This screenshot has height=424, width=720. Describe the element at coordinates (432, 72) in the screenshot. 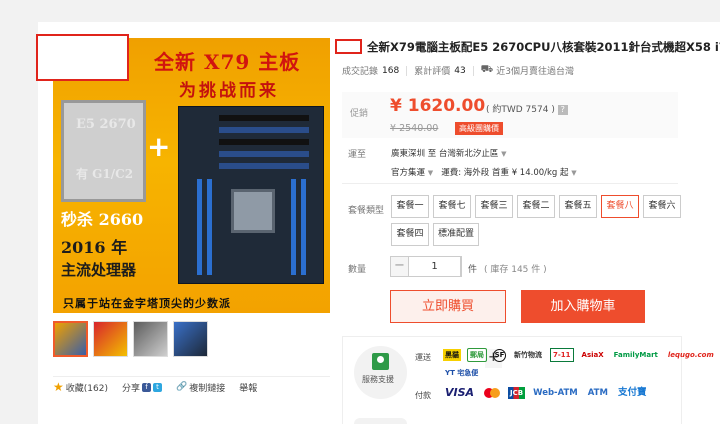

I see `reviews-label: 累計評價` at that location.